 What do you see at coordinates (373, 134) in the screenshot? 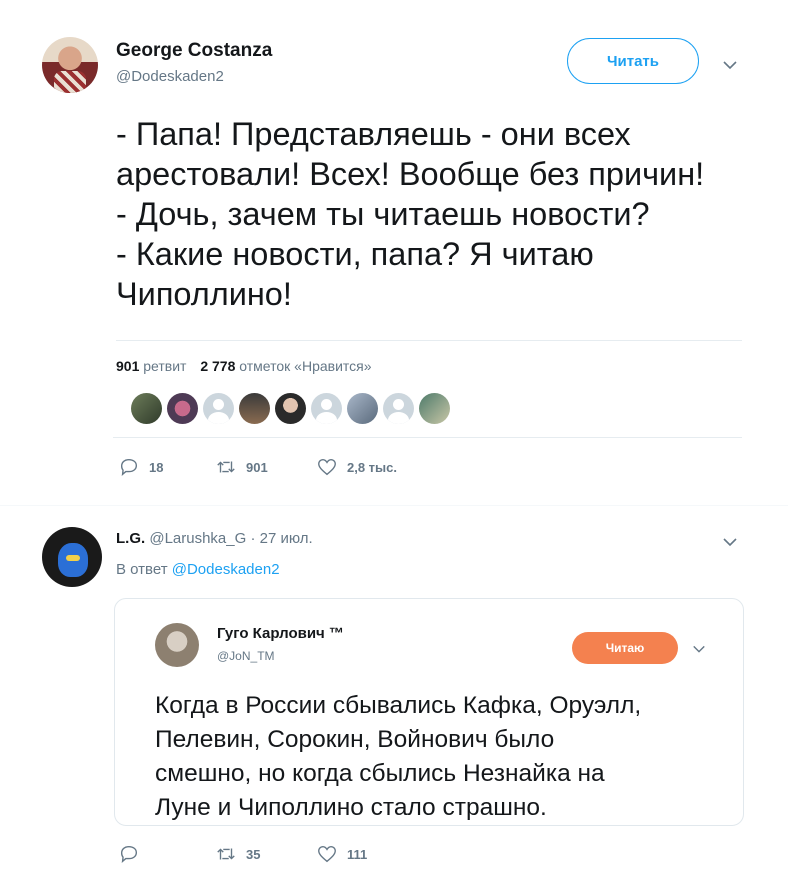
I see `tweet-text-line: - Папа! Представляешь - они всех` at bounding box center [373, 134].